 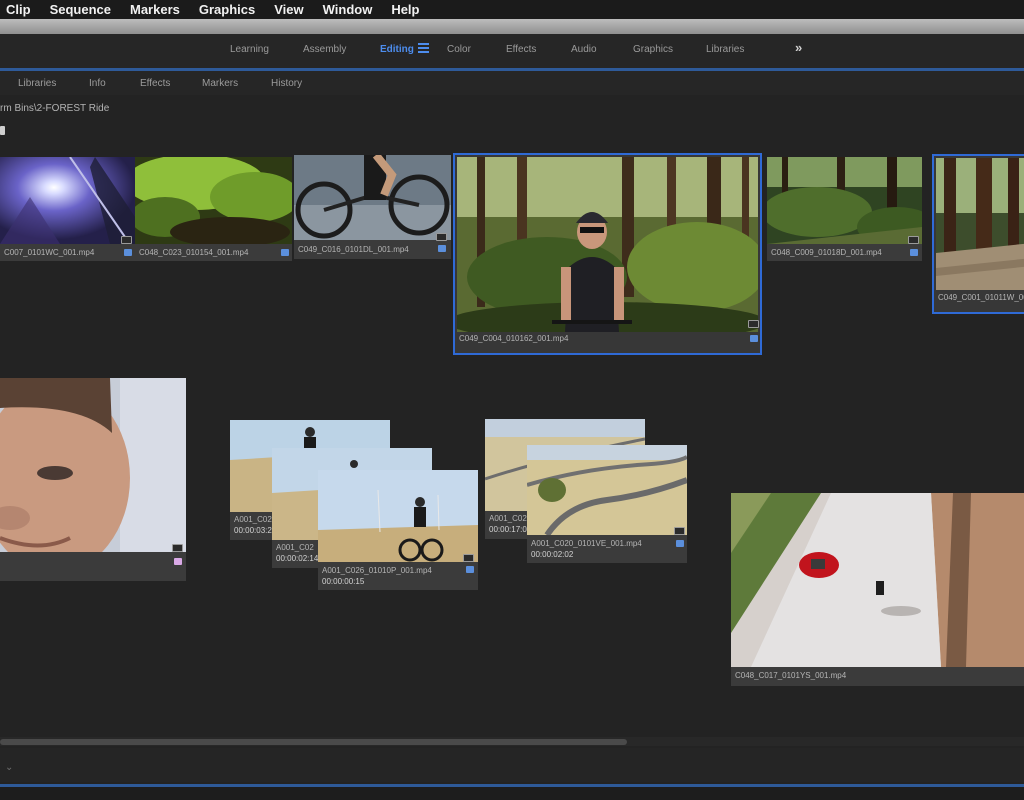 I want to click on scrollbar-thumb, so click(x=313, y=742).